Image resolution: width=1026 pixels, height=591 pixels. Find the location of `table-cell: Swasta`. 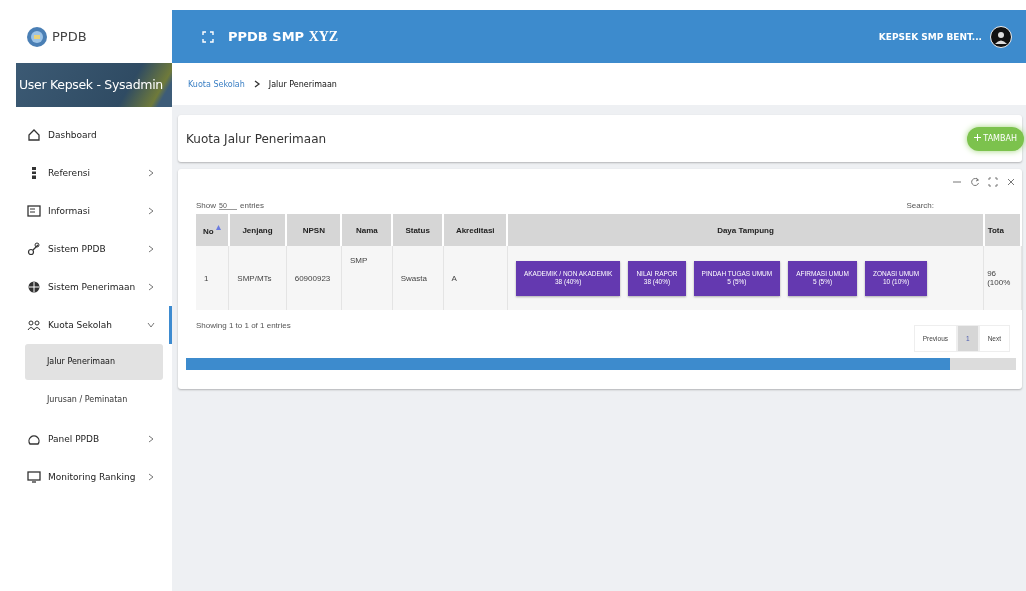

table-cell: Swasta is located at coordinates (413, 278).